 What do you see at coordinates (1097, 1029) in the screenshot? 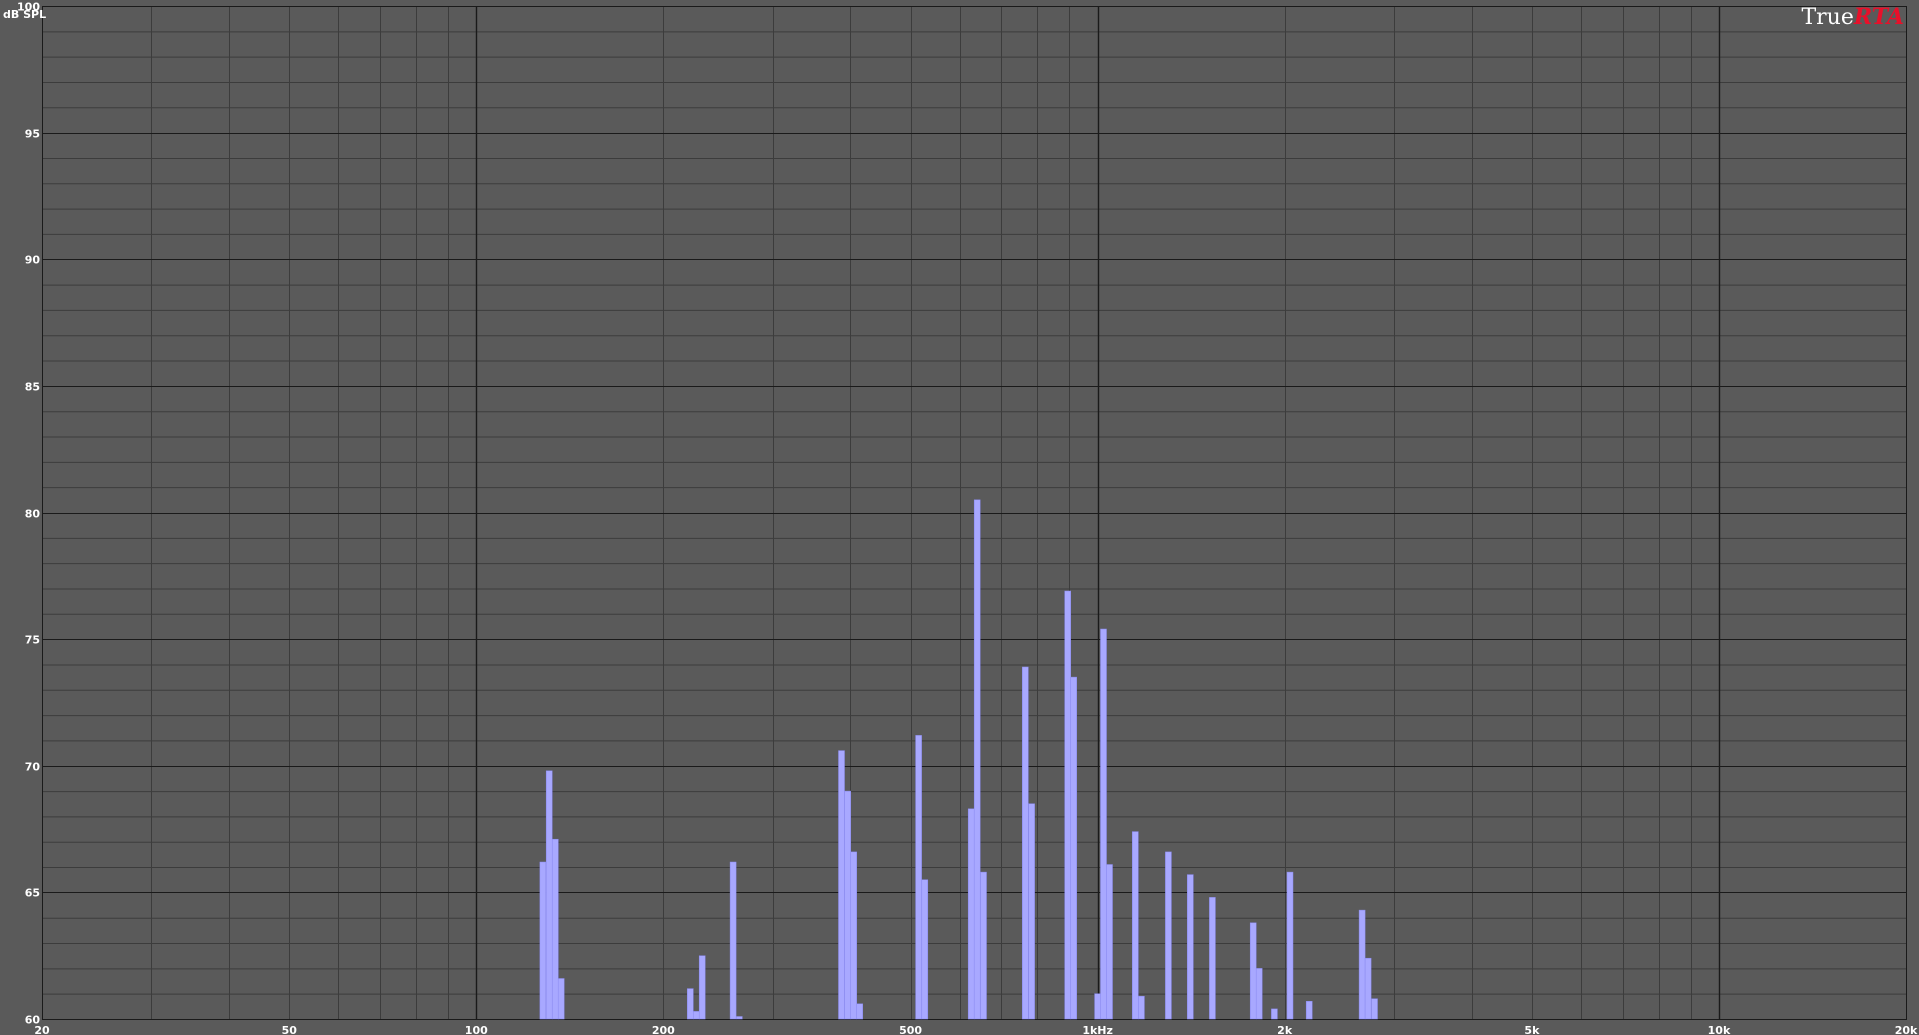
I see `x-tick-label: 1kHz` at bounding box center [1097, 1029].